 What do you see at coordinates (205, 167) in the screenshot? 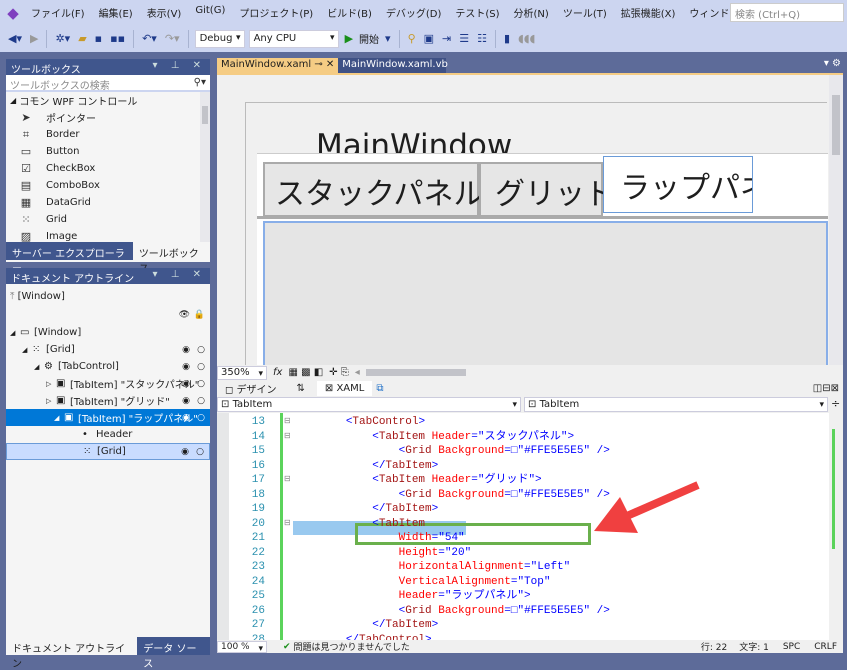
I see `toolbox-scrollbar` at bounding box center [205, 167].